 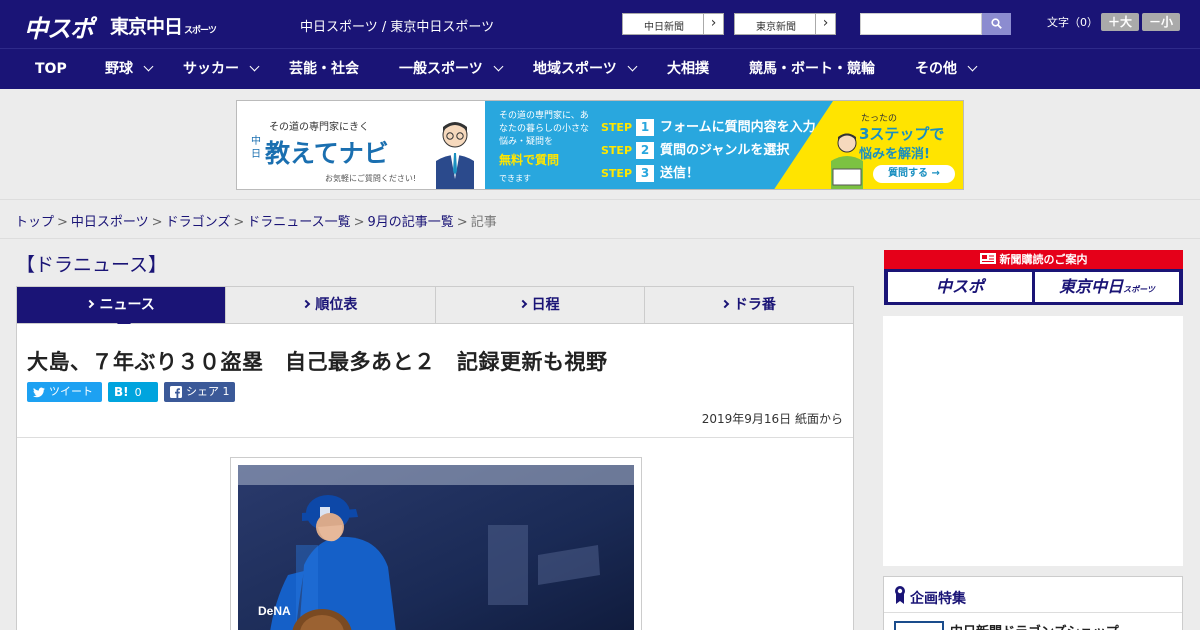 I want to click on nav-item-top: TOP, so click(x=51, y=69).